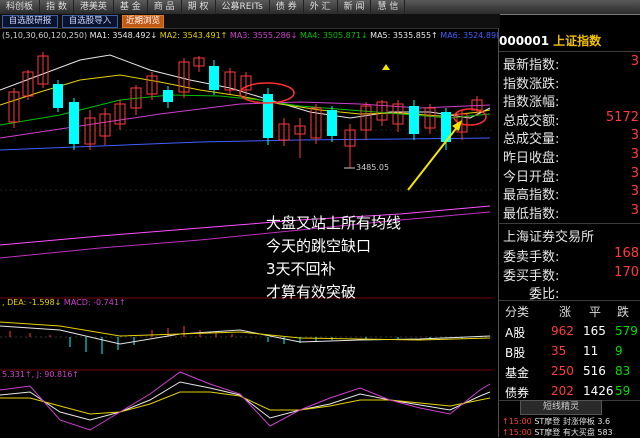 This screenshot has width=640, height=438. I want to click on kdj-k-line, so click(245, 401).